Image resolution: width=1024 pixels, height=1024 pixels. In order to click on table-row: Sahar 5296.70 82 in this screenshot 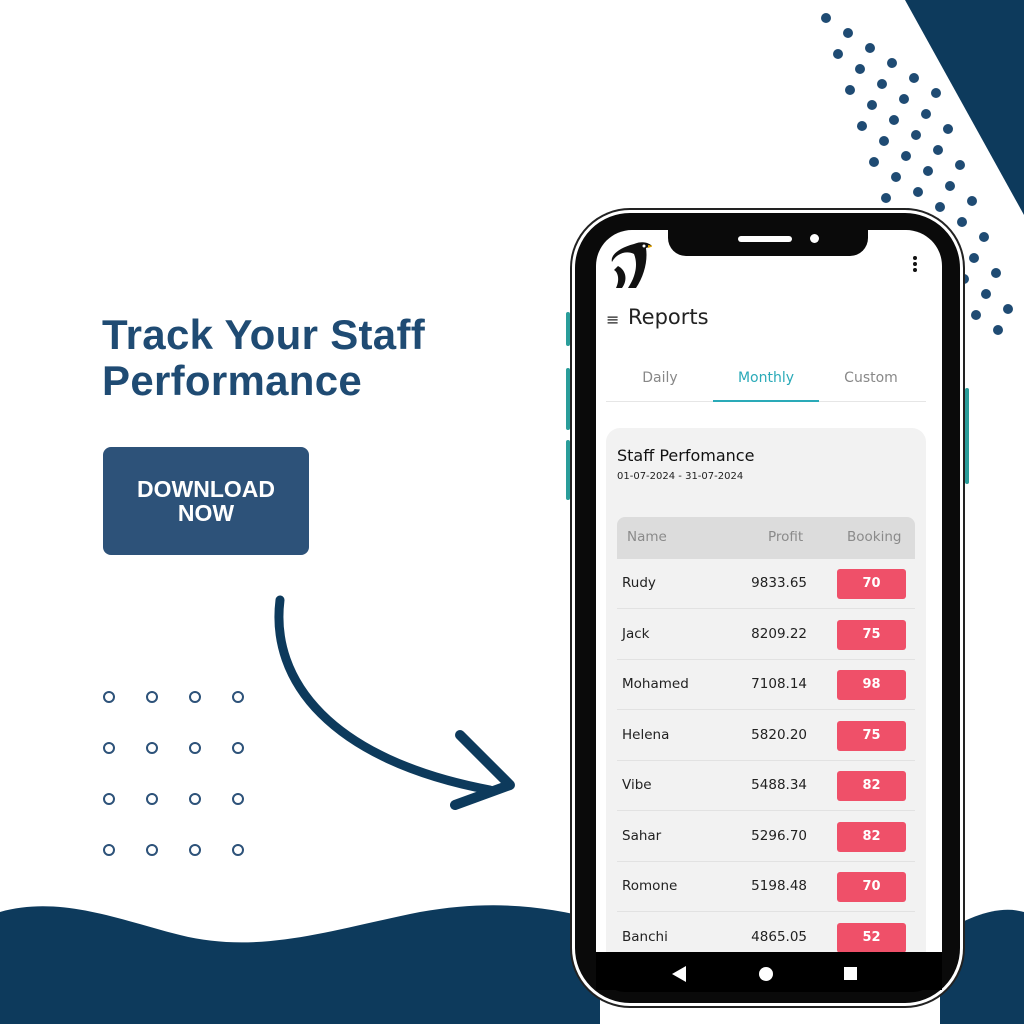, I will do `click(766, 837)`.